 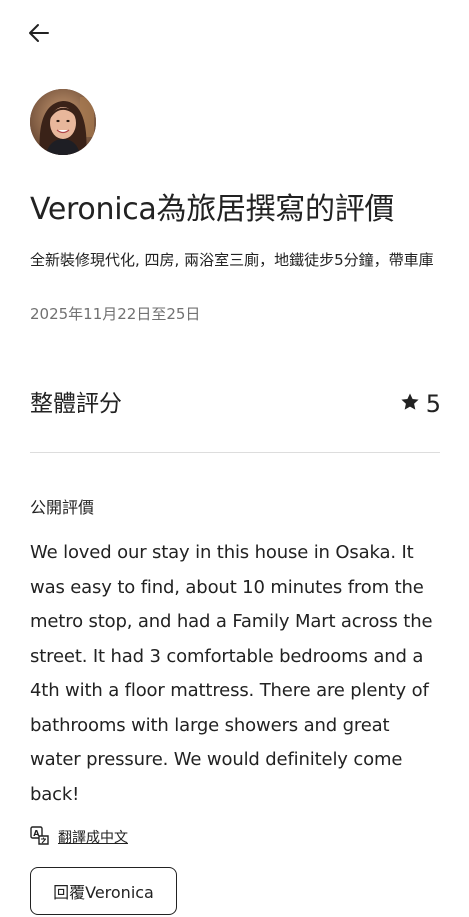 I want to click on arrow-left-icon, so click(x=39, y=35).